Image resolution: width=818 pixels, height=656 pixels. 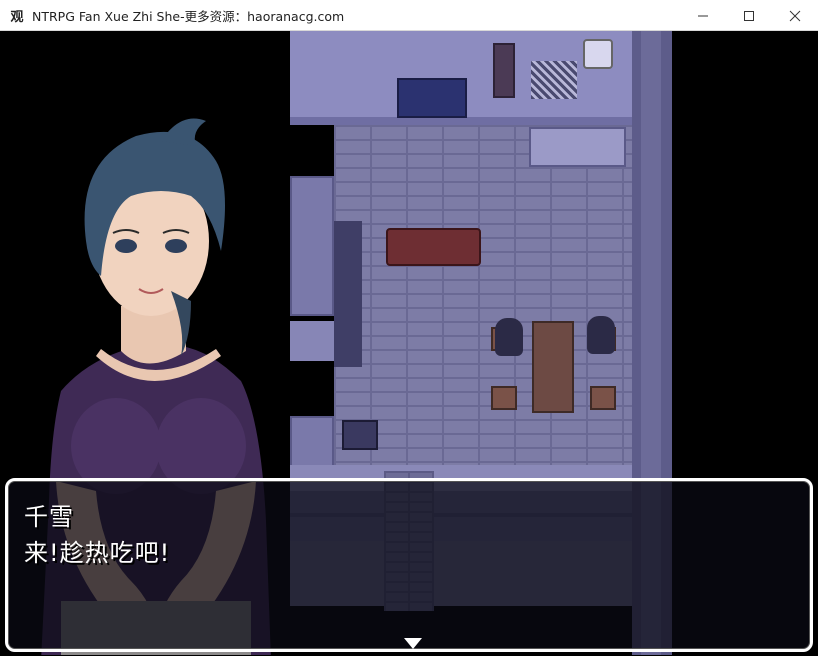 I want to click on close-button, so click(x=795, y=15).